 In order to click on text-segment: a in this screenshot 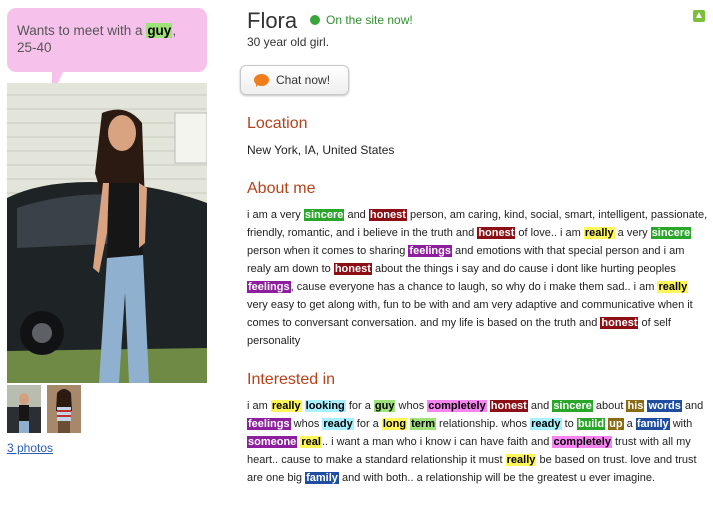, I will do `click(629, 424)`.